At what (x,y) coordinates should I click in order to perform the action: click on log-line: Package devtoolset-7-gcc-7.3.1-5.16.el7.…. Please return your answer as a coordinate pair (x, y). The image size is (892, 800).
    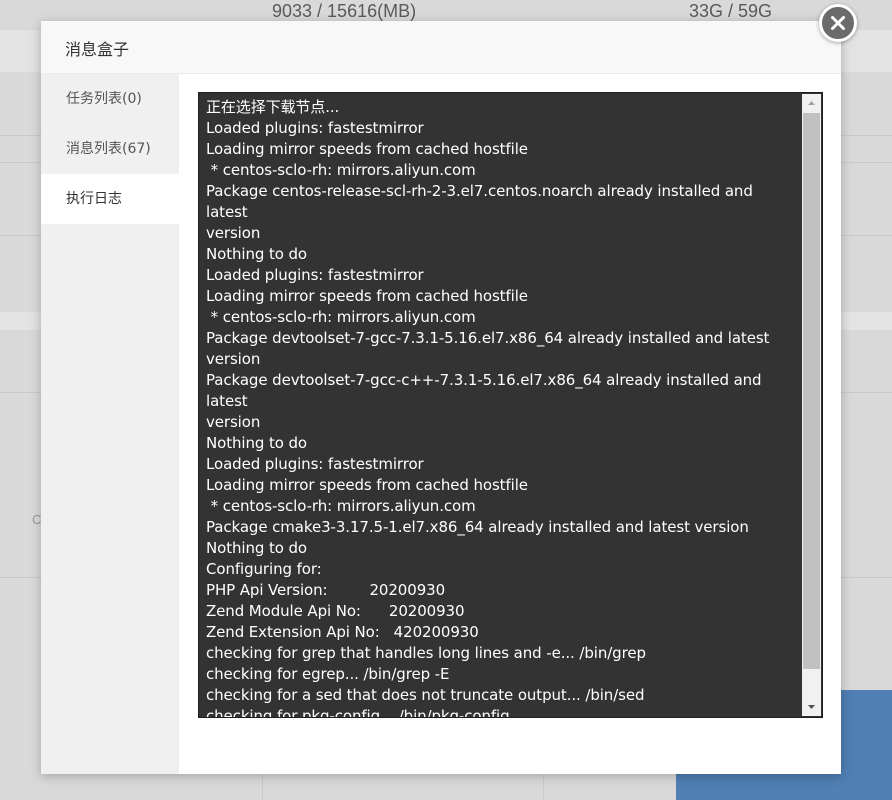
    Looking at the image, I should click on (488, 338).